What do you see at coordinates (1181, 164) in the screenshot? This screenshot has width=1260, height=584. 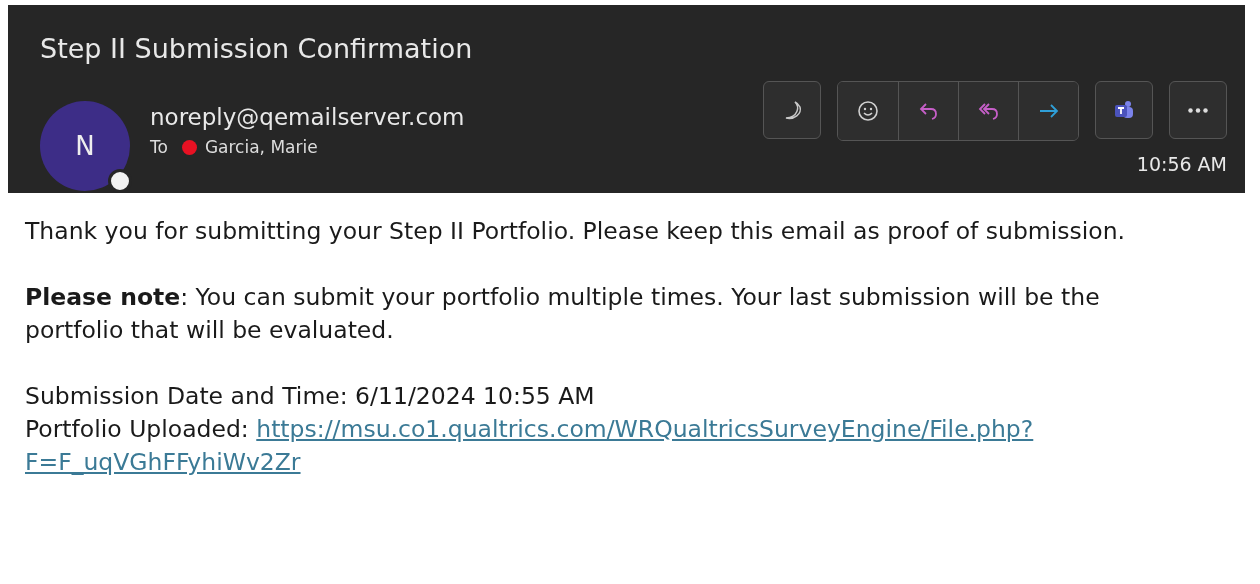 I see `received-time: 10:56 AM` at bounding box center [1181, 164].